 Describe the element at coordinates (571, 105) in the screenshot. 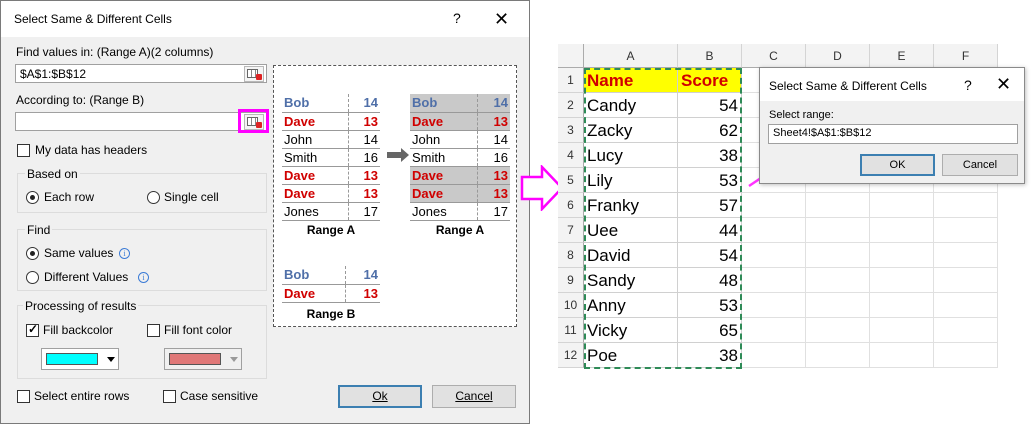

I see `row-header-2: 2` at that location.